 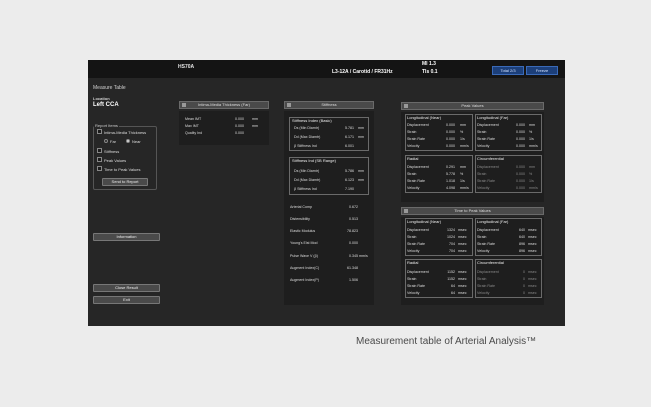 What do you see at coordinates (508, 70) in the screenshot?
I see `total-button: Total 2/3` at bounding box center [508, 70].